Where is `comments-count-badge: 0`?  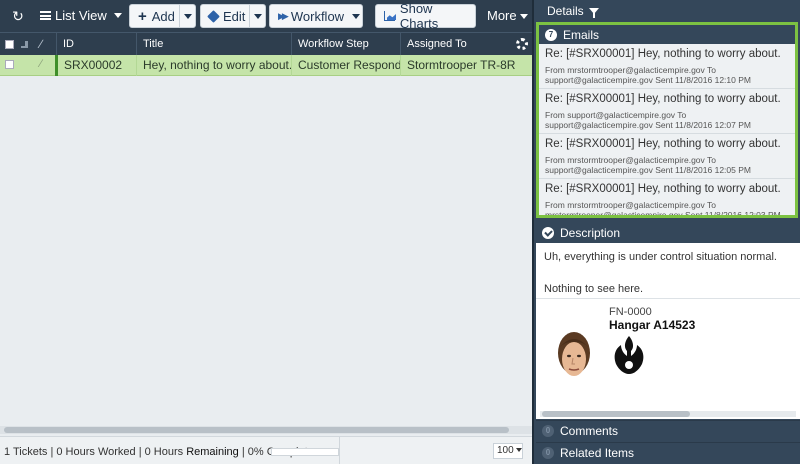
comments-count-badge: 0 is located at coordinates (548, 431).